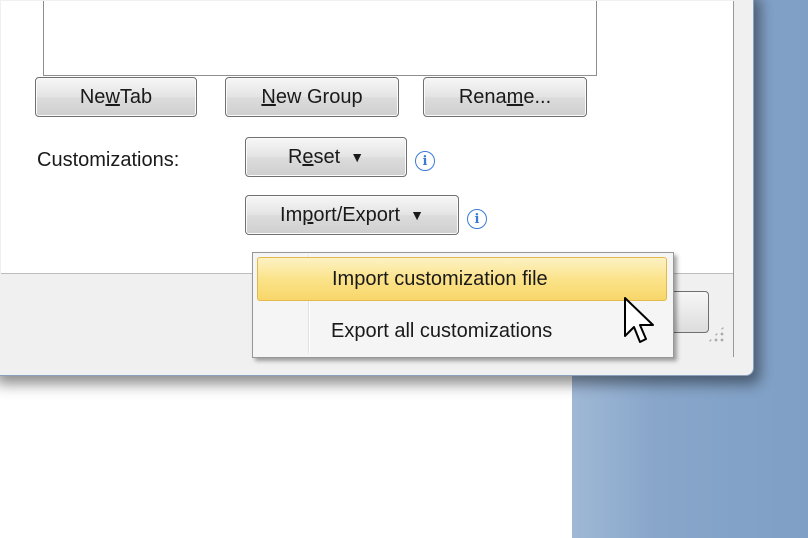 The width and height of the screenshot is (808, 538). I want to click on reset-dropdown-button: Re set ▼, so click(326, 157).